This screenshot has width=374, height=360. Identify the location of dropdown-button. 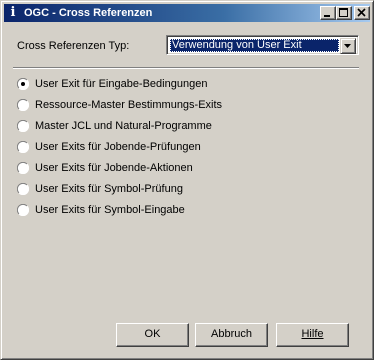
(348, 46).